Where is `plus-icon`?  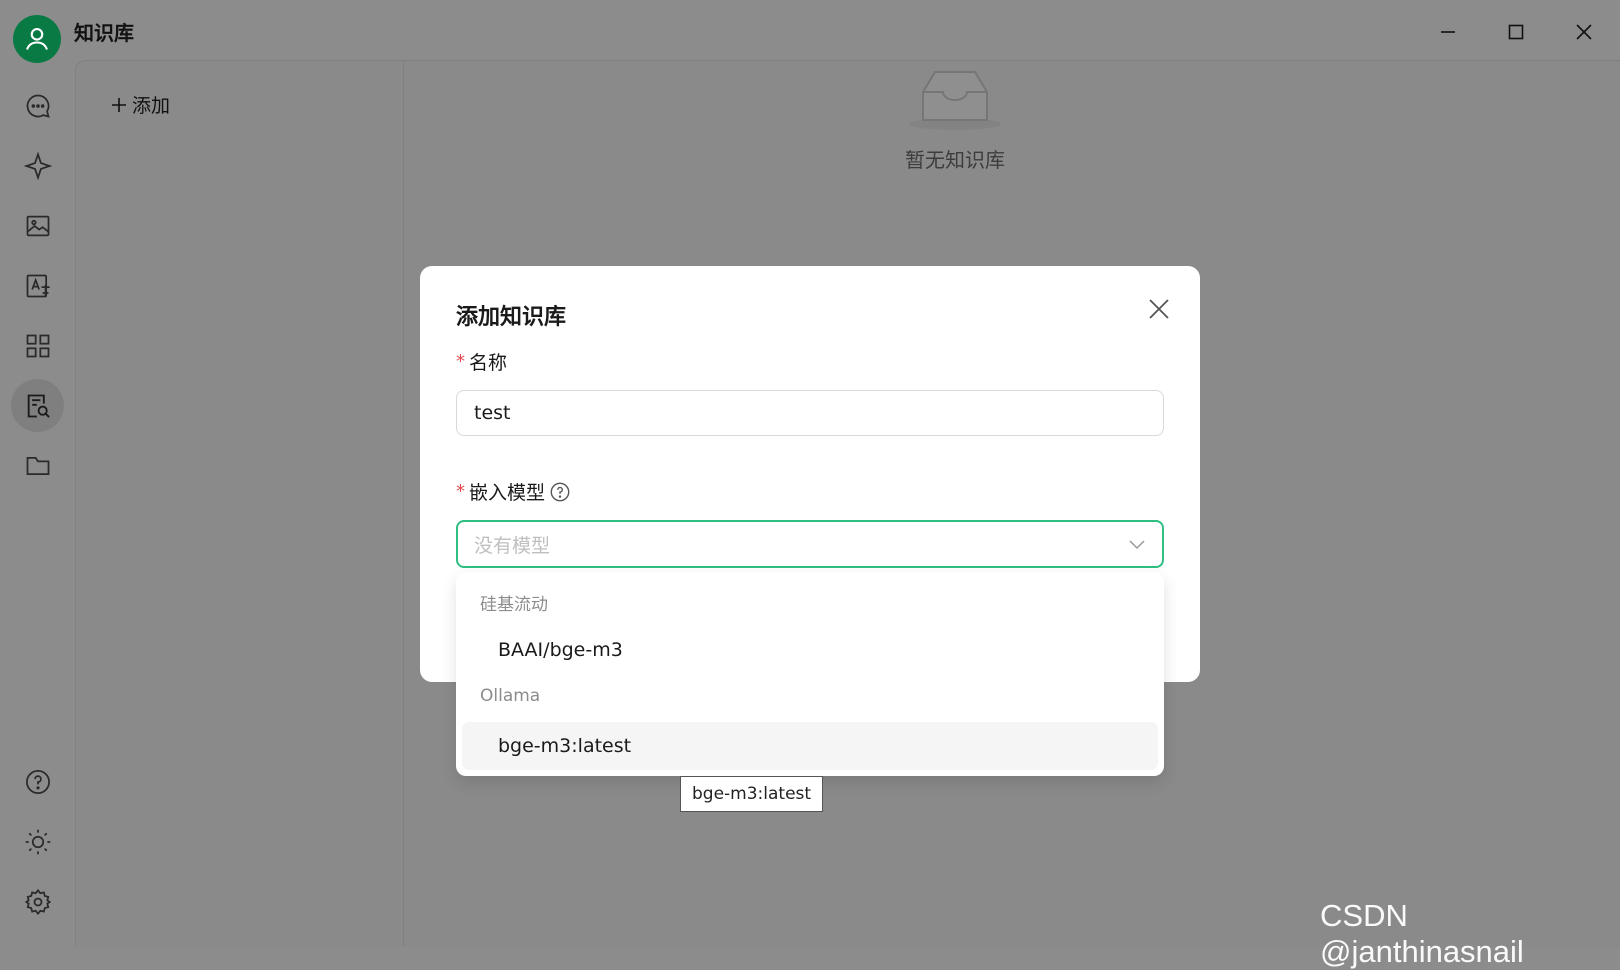 plus-icon is located at coordinates (119, 104).